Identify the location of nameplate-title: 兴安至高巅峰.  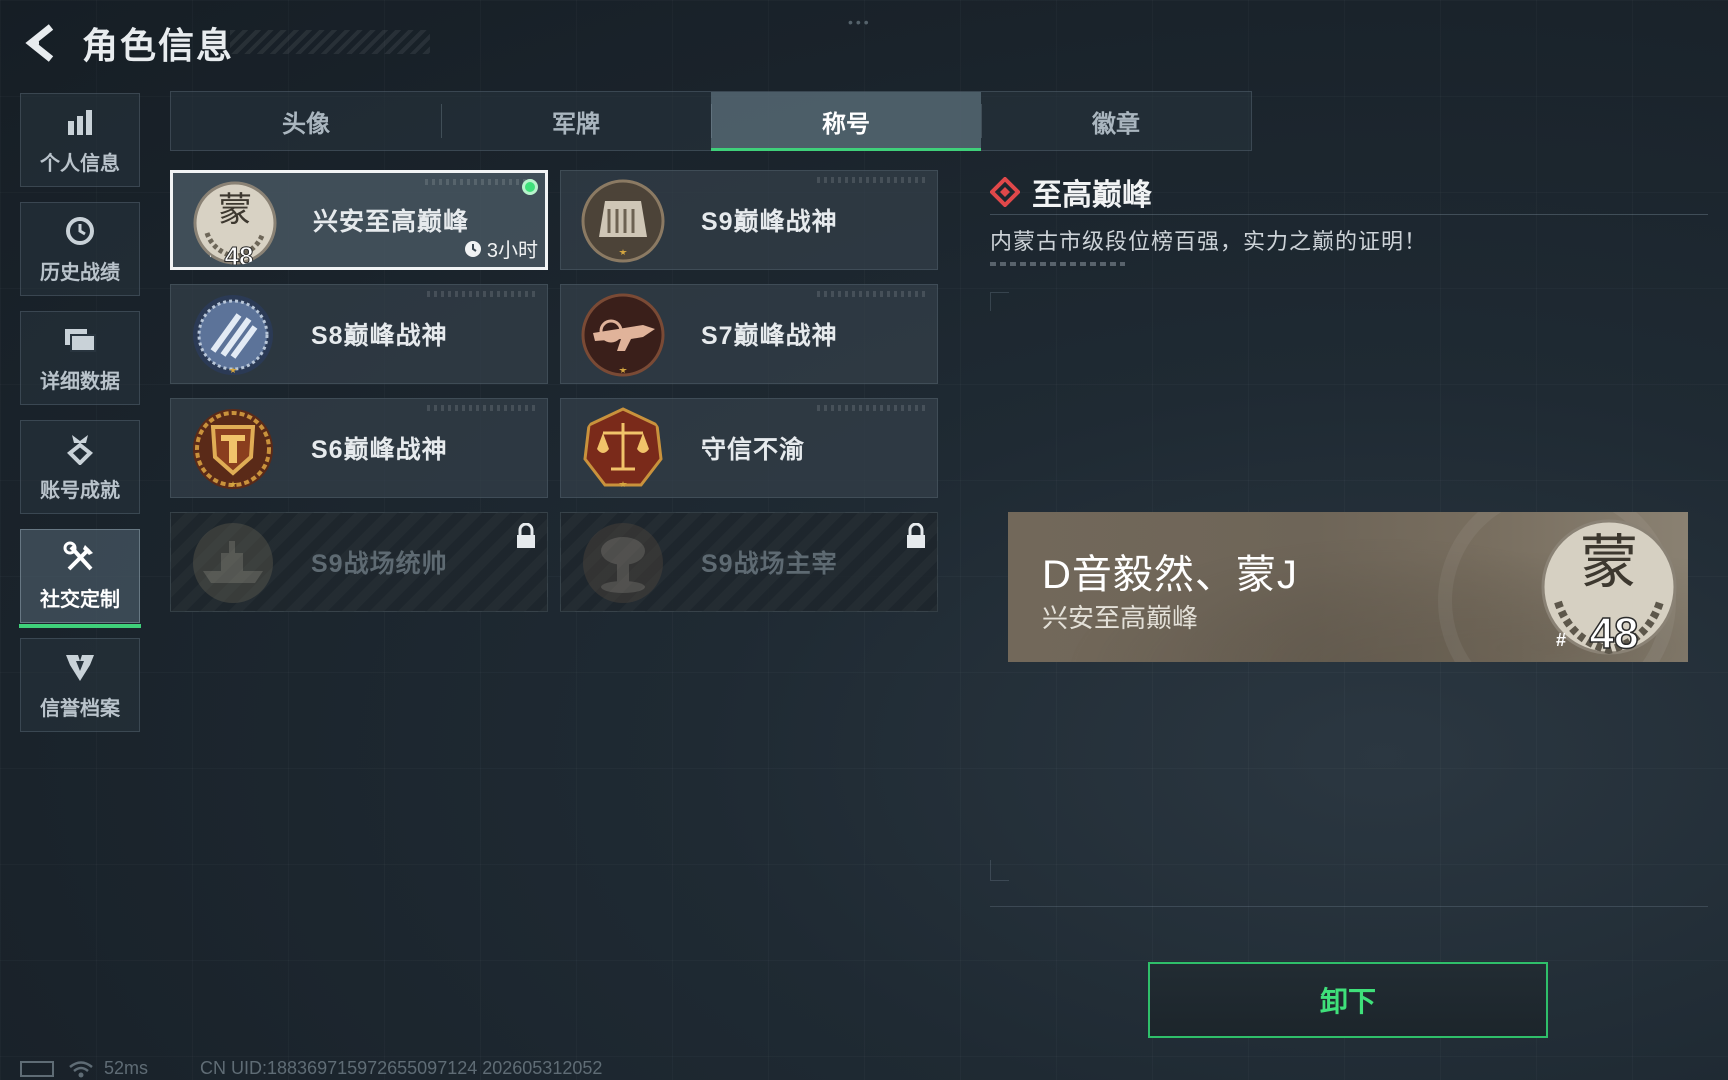
(1120, 618).